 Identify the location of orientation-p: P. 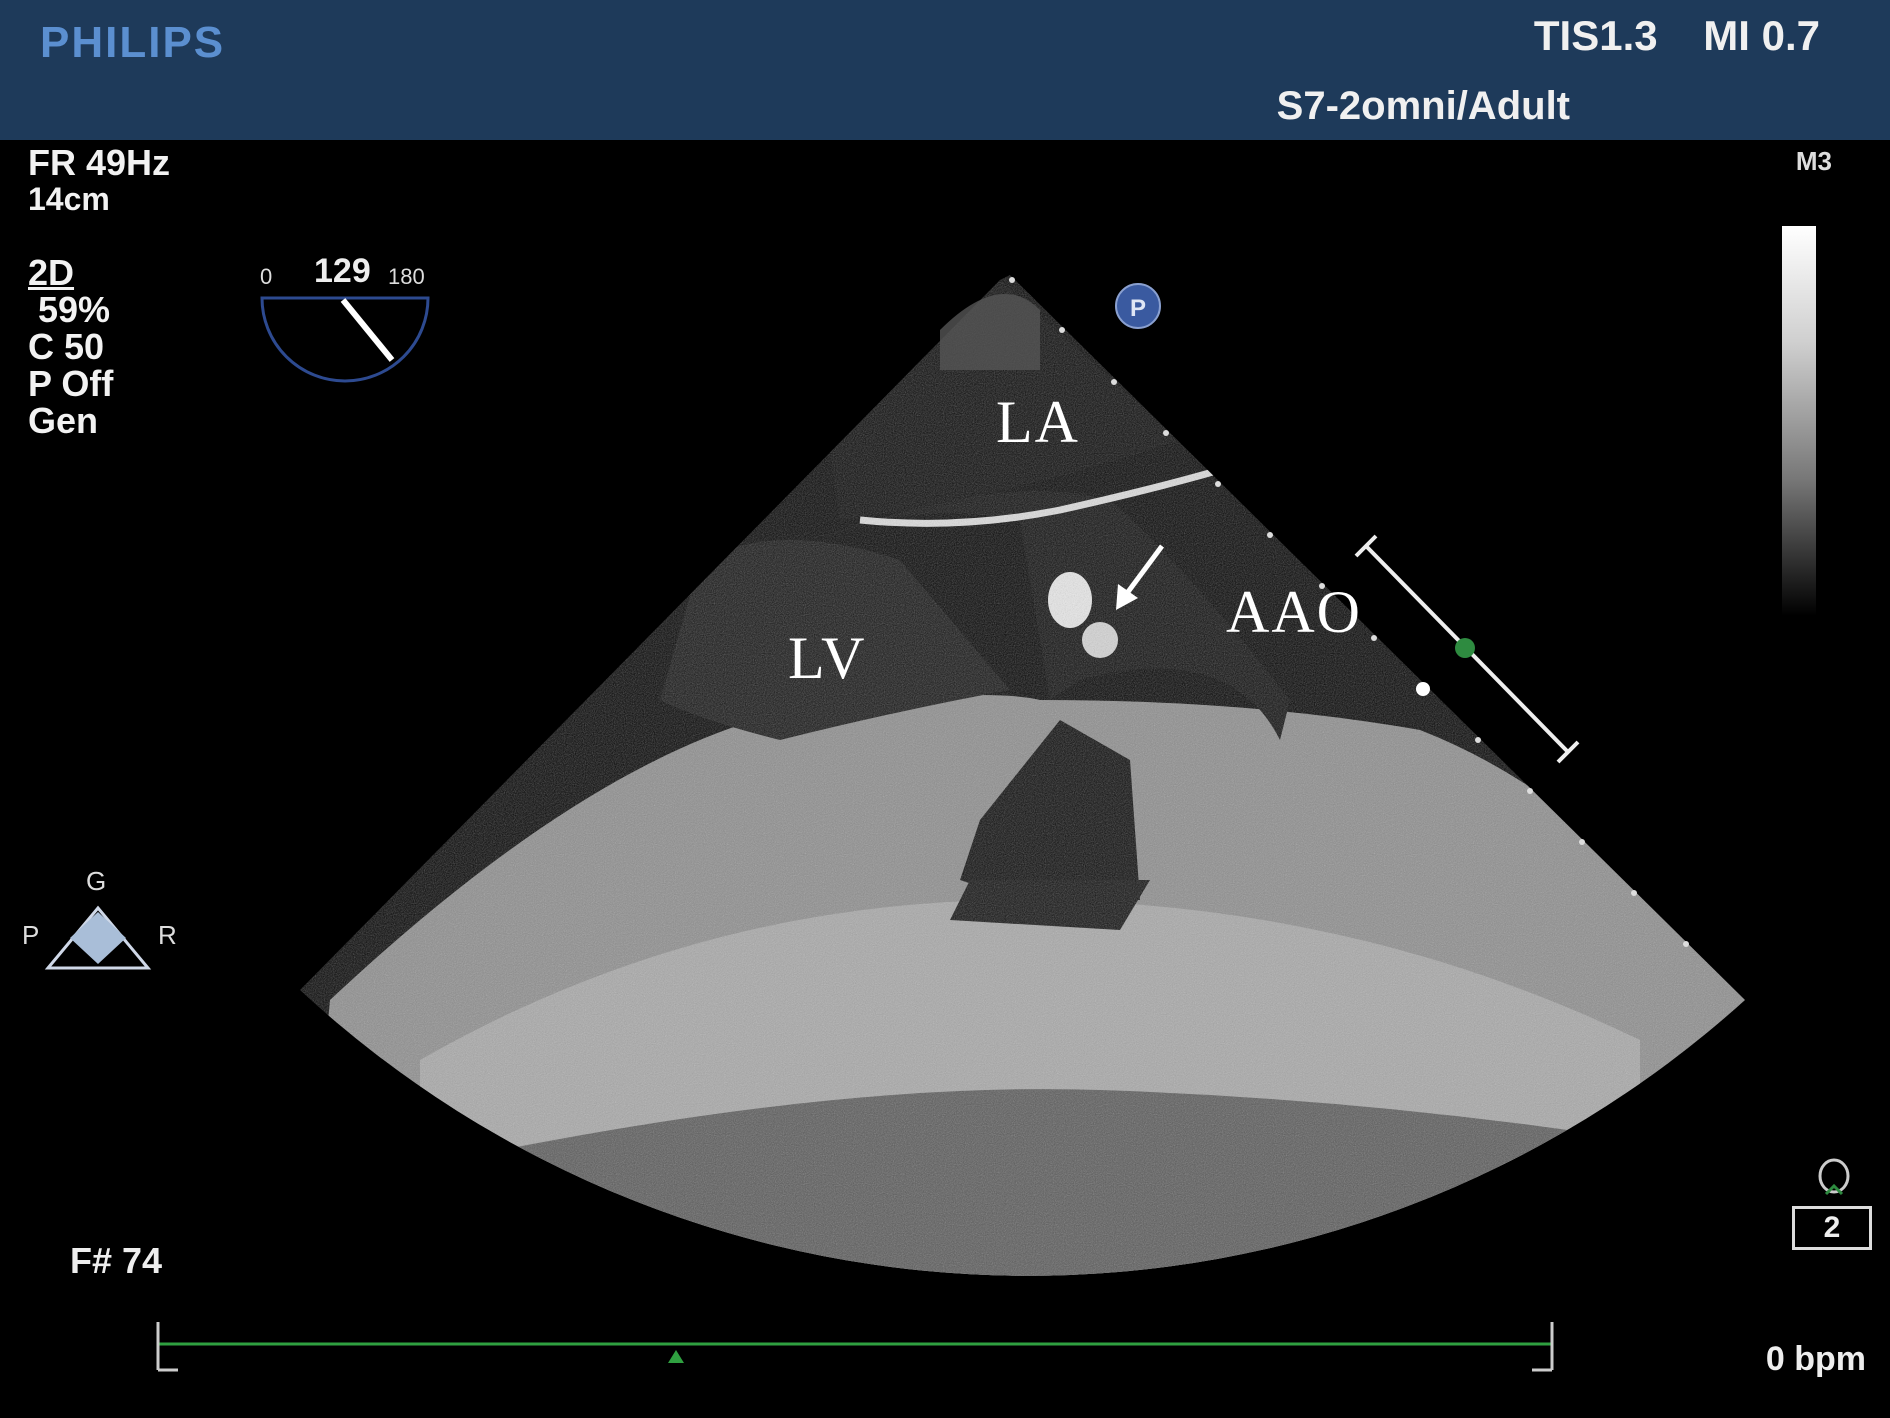
(31, 935).